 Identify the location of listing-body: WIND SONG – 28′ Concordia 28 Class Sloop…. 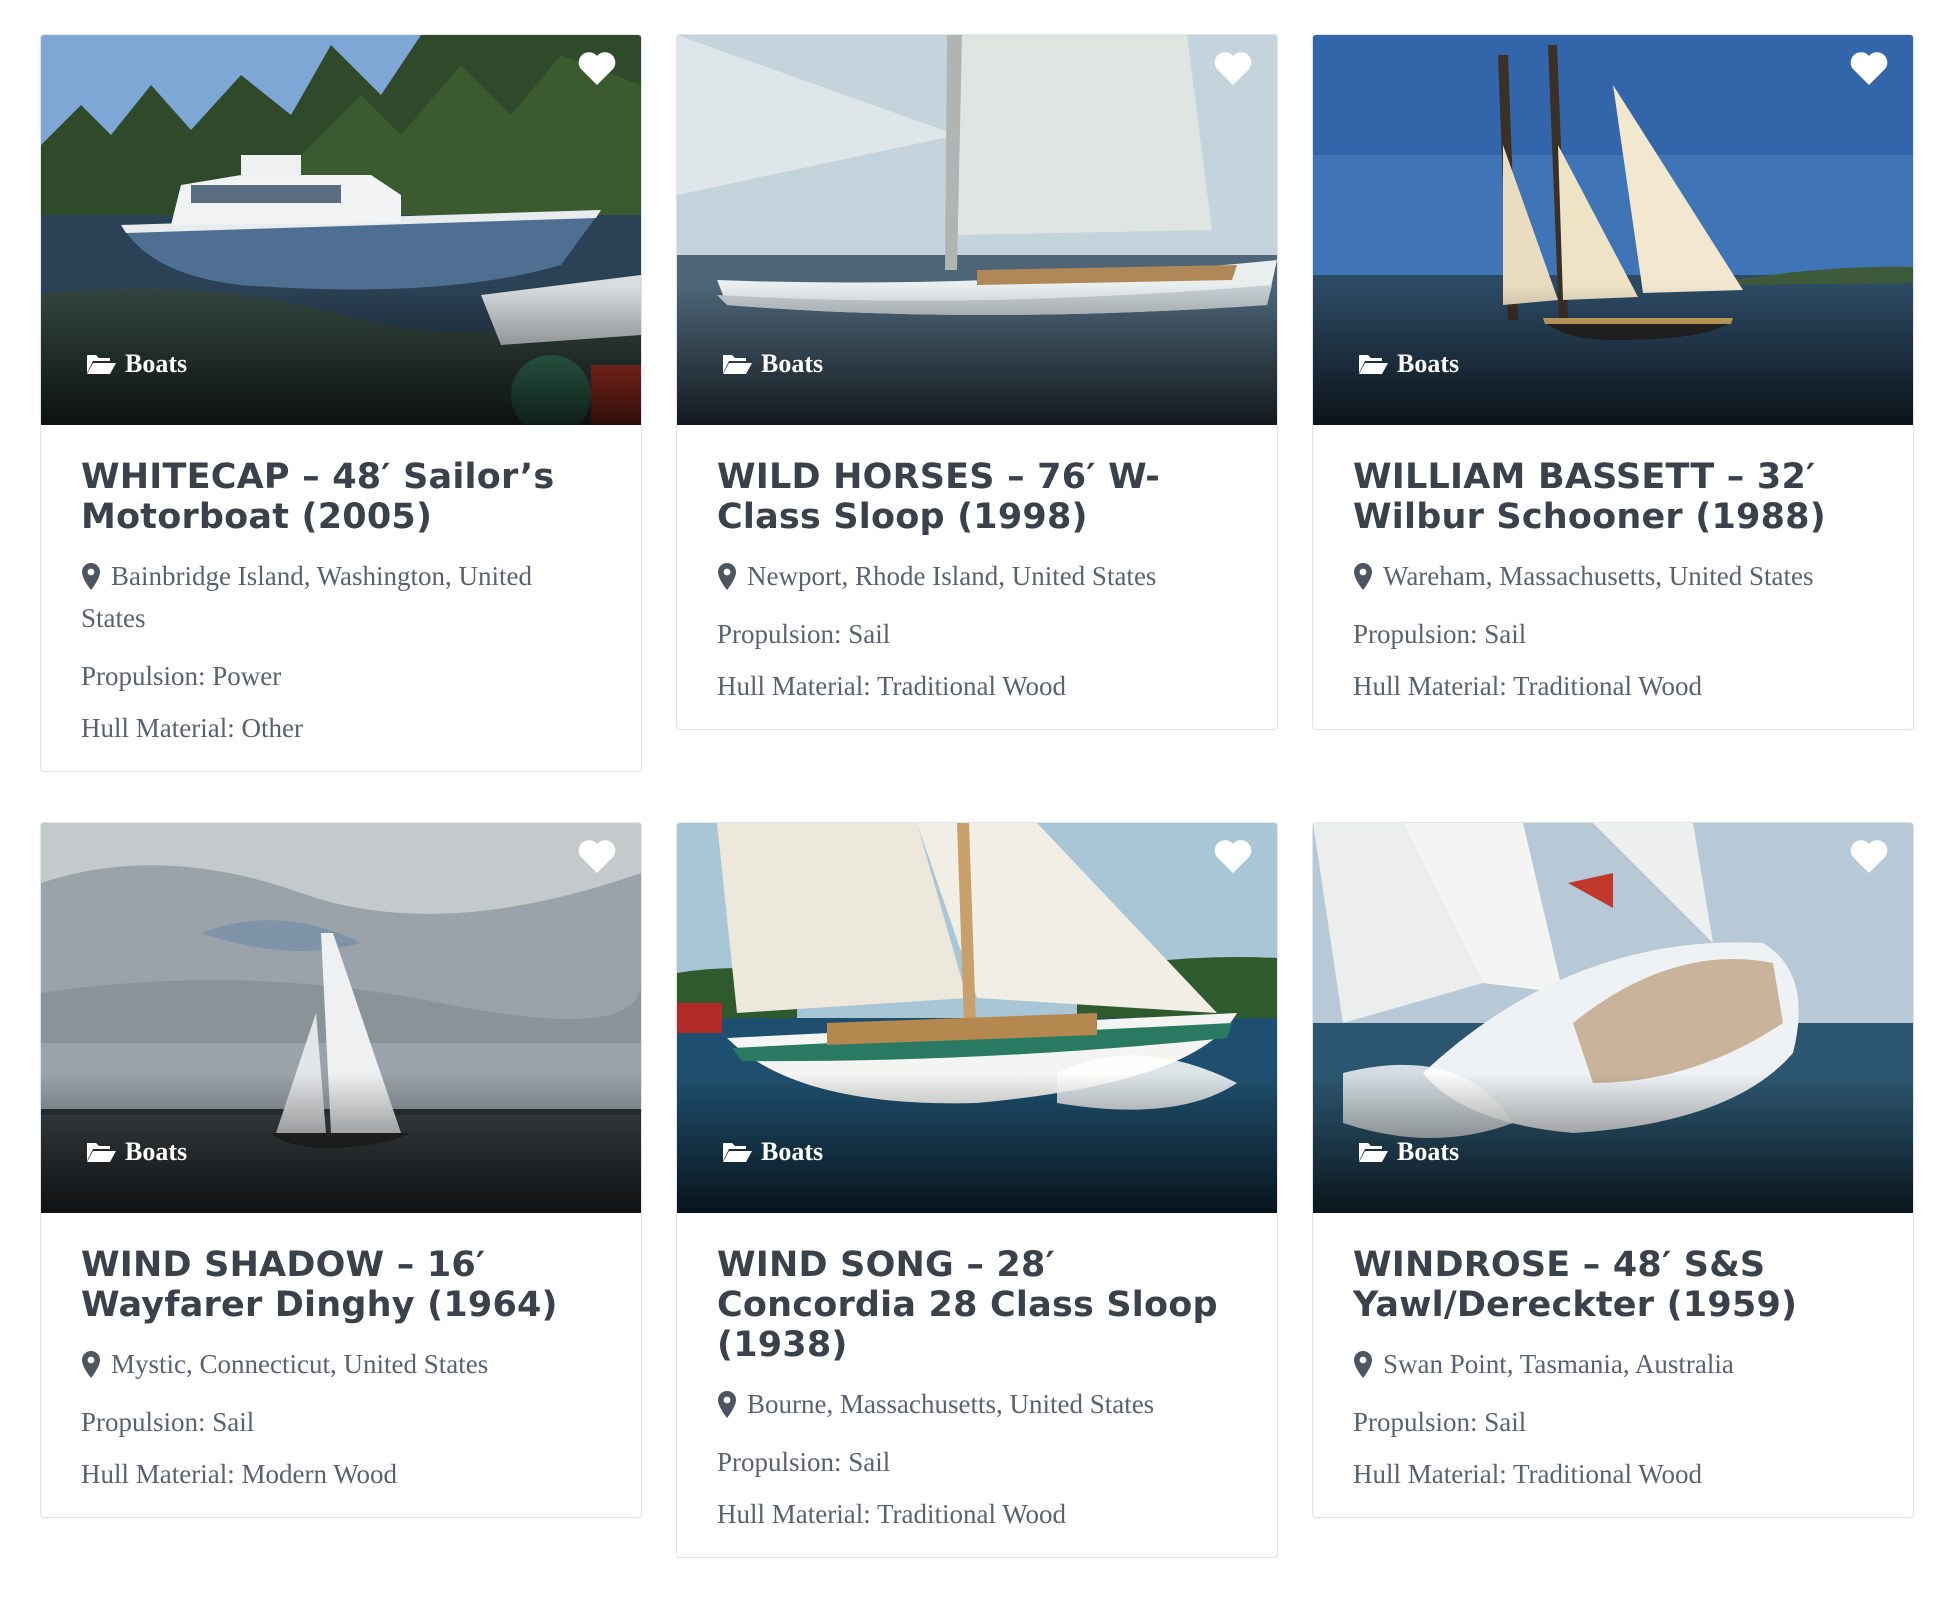
(977, 1385).